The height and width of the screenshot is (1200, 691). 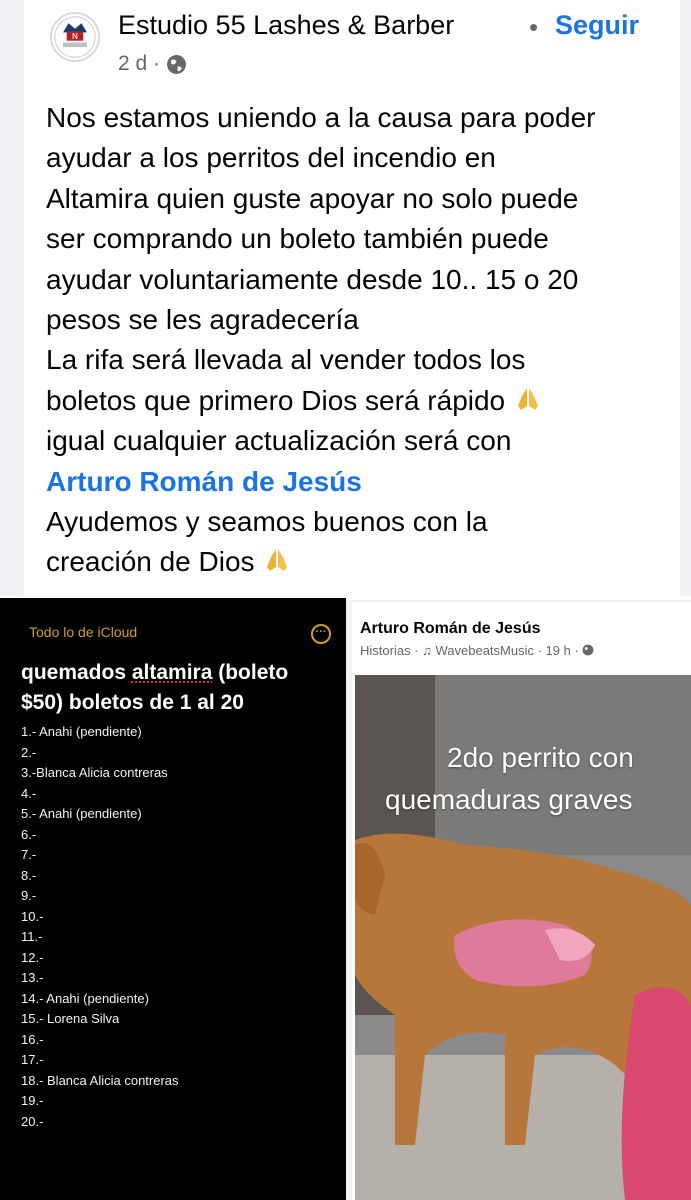 I want to click on ticket-item: 9.-, so click(x=29, y=895).